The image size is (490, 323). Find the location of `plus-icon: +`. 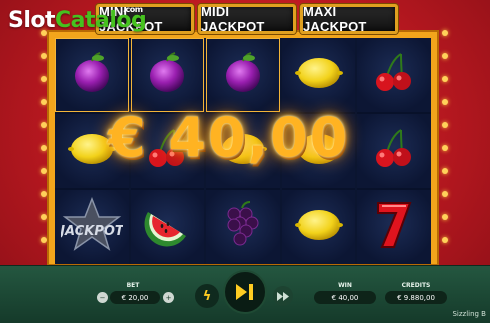

plus-icon: + is located at coordinates (168, 297).